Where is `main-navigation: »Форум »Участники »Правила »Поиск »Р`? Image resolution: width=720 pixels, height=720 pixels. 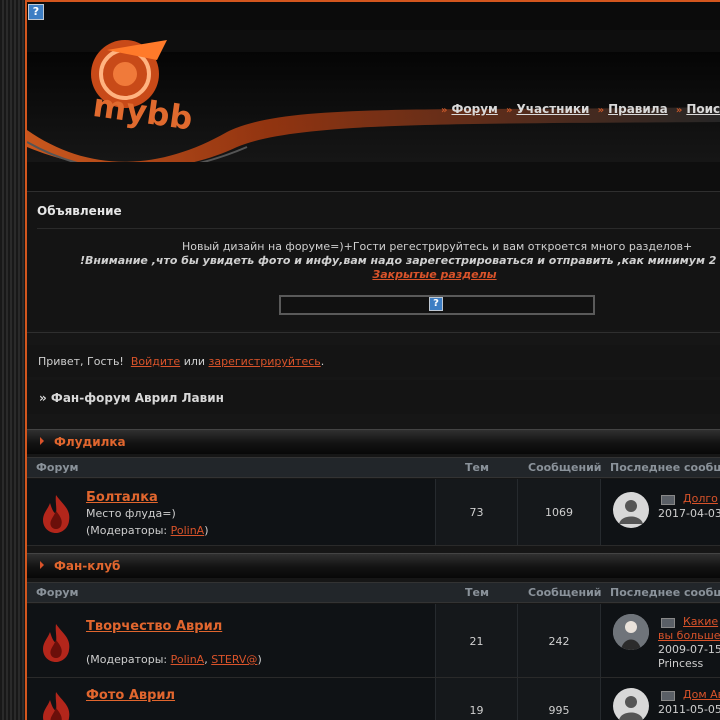 main-navigation: »Форум »Участники »Правила »Поиск »Р is located at coordinates (578, 109).